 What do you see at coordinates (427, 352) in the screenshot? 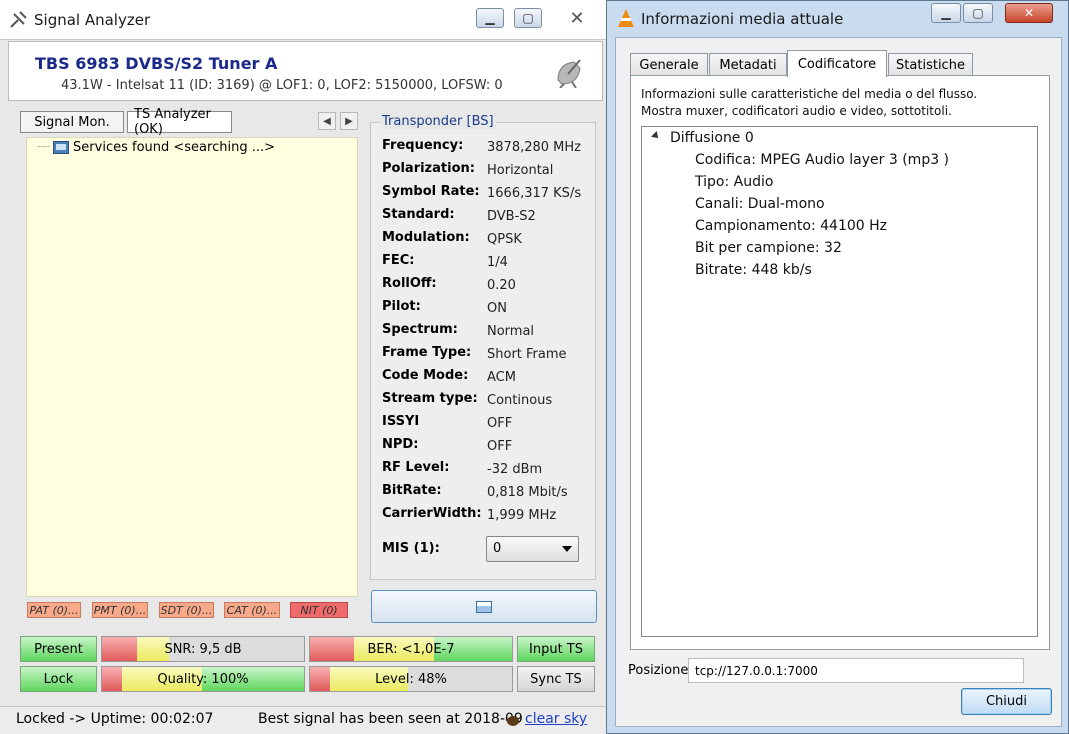
I see `transponder-key: Frame Type:` at bounding box center [427, 352].